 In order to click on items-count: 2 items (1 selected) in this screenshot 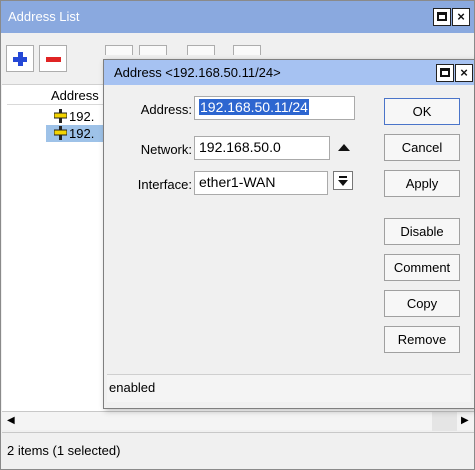, I will do `click(64, 450)`.